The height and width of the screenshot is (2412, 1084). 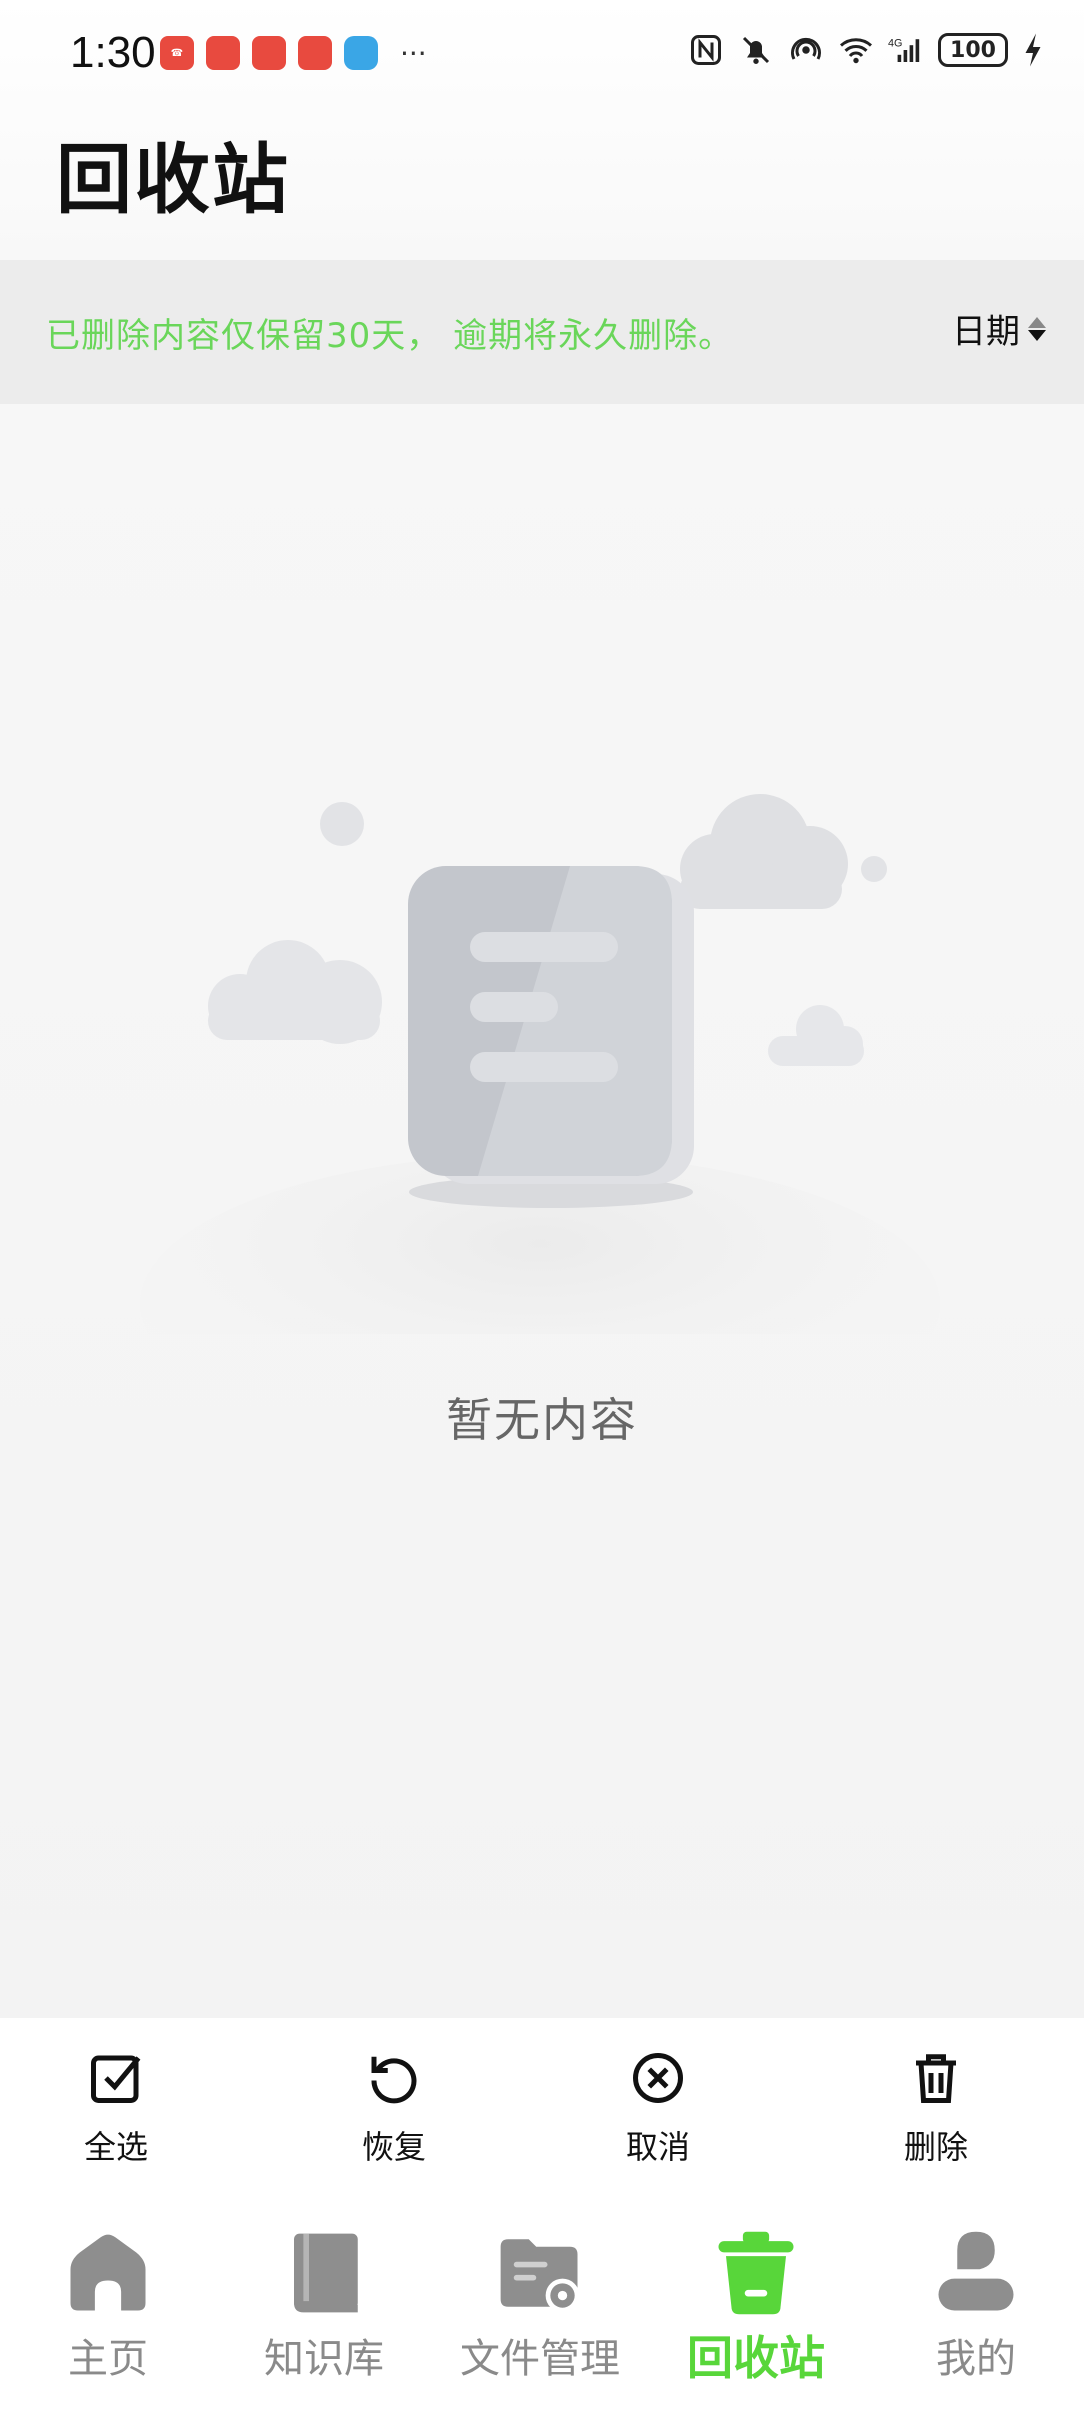 I want to click on huawei-app-icon, so click(x=315, y=53).